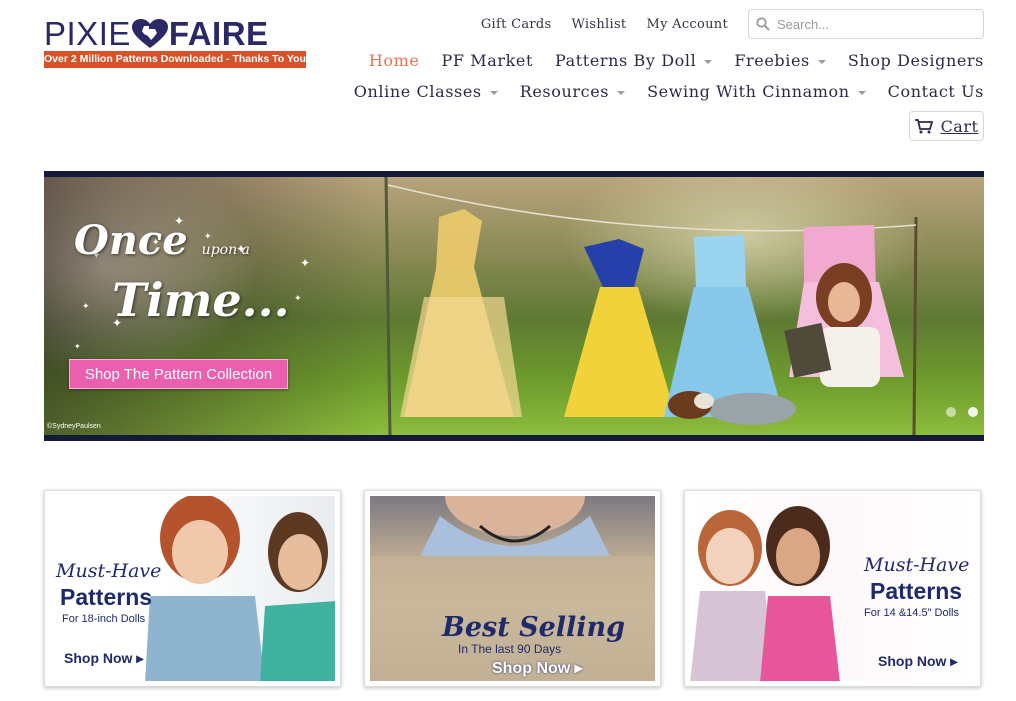  I want to click on logo-name-left: PIXIE, so click(87, 33).